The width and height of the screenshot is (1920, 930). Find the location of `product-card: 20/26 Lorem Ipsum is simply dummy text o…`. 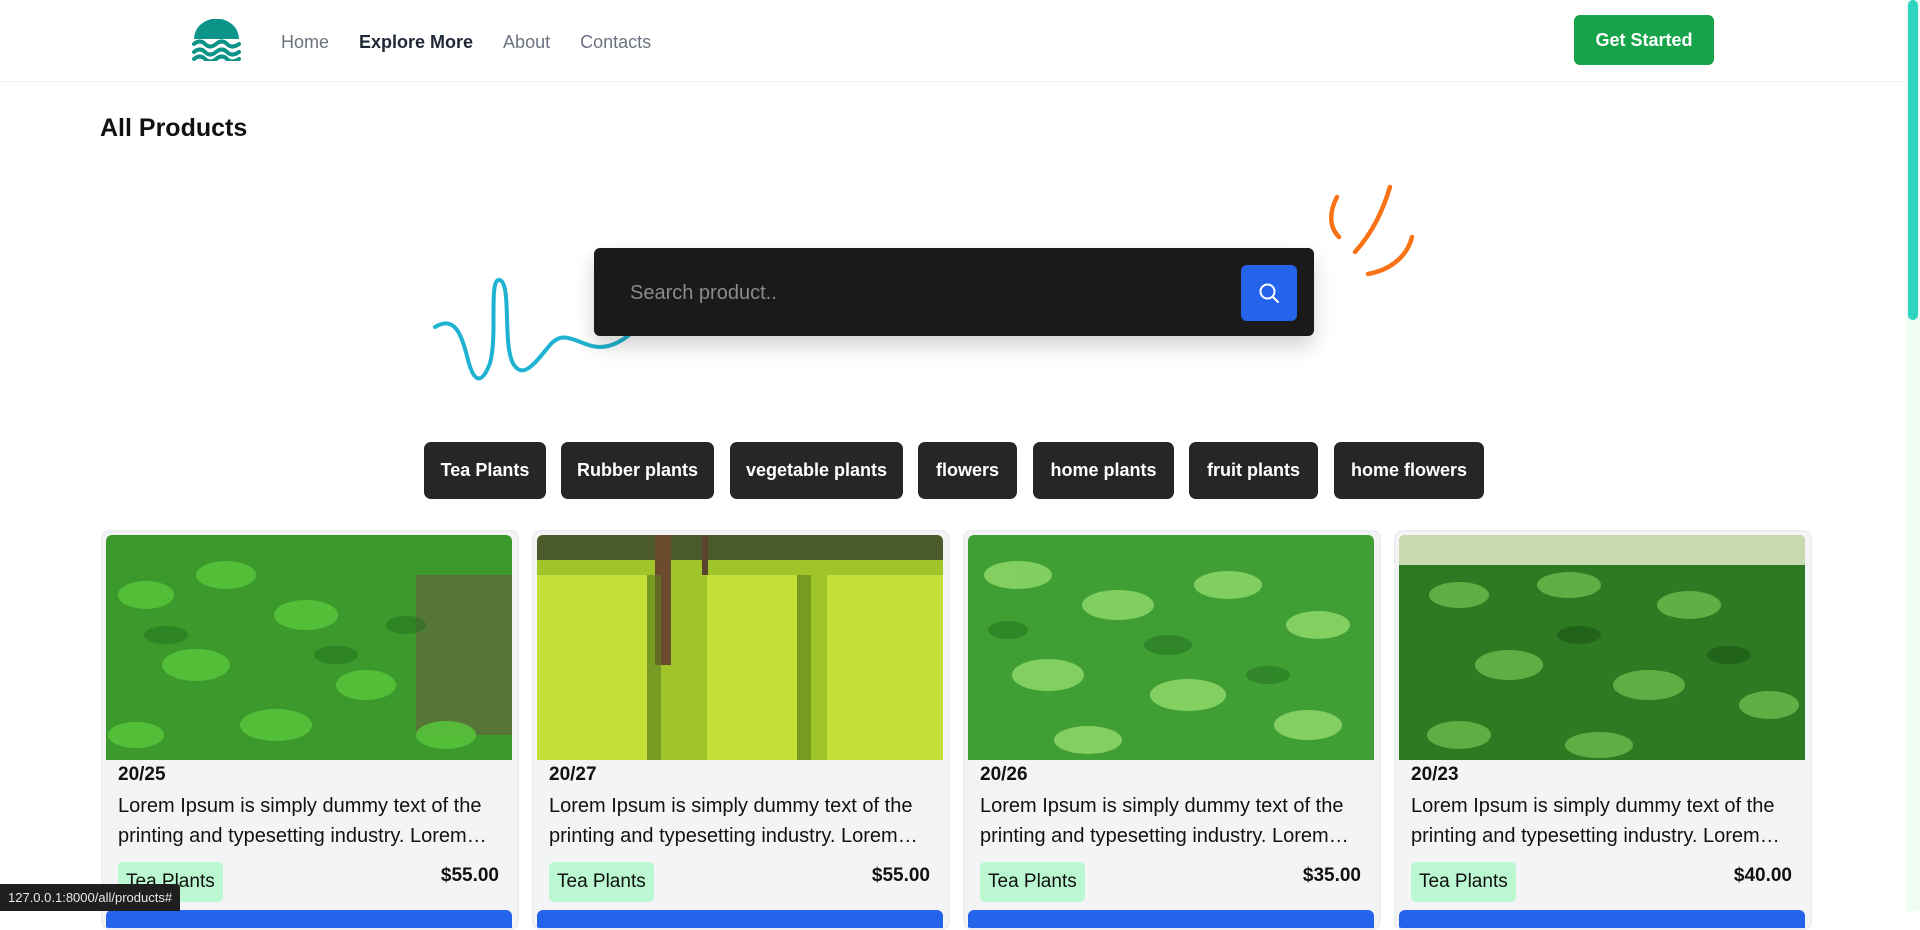

product-card: 20/26 Lorem Ipsum is simply dummy text o… is located at coordinates (1172, 730).